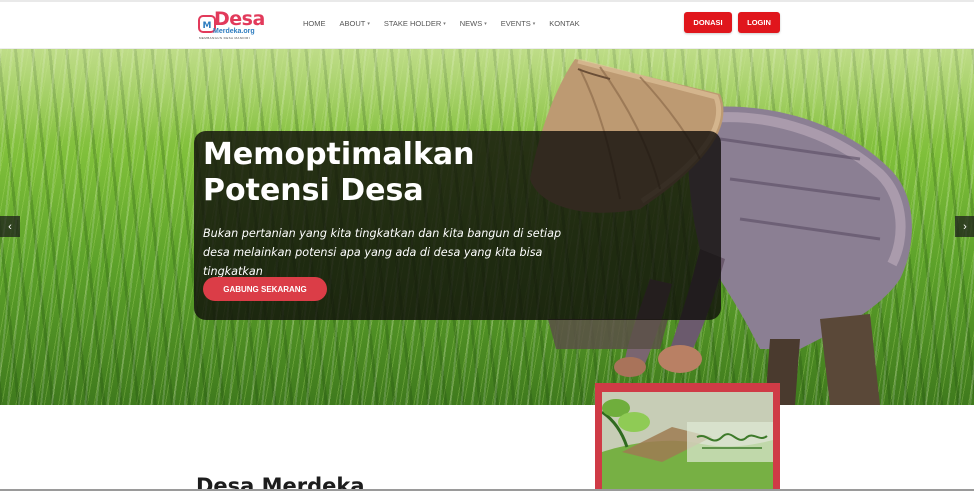 Image resolution: width=974 pixels, height=491 pixels. I want to click on hero-title: Memoptimalkan Potensi Desa, so click(339, 172).